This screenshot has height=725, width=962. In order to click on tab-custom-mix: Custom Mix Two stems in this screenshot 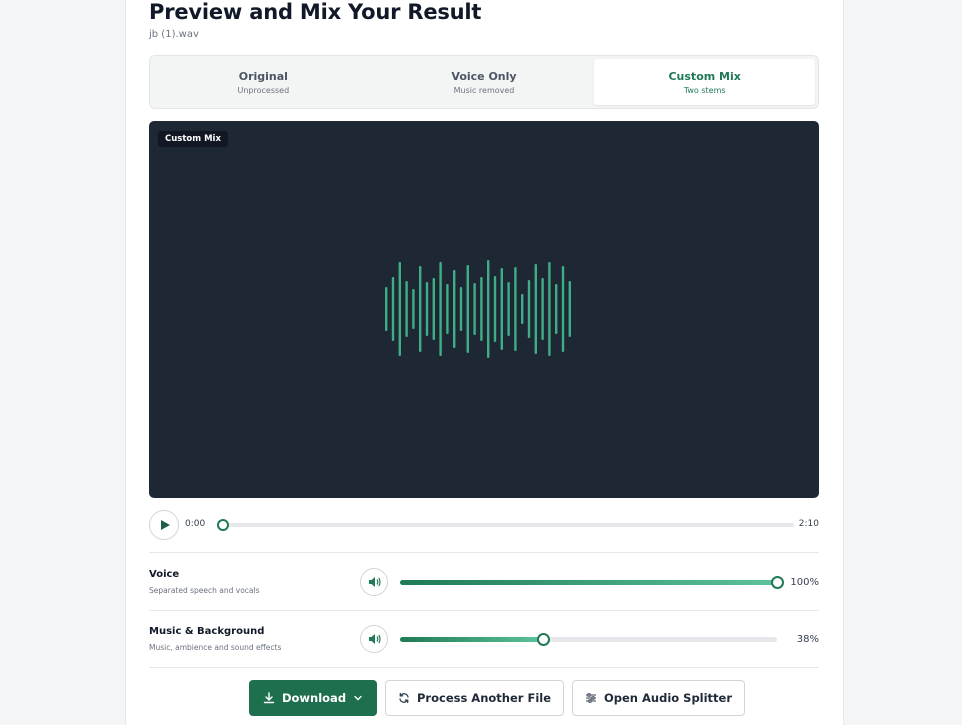, I will do `click(705, 82)`.